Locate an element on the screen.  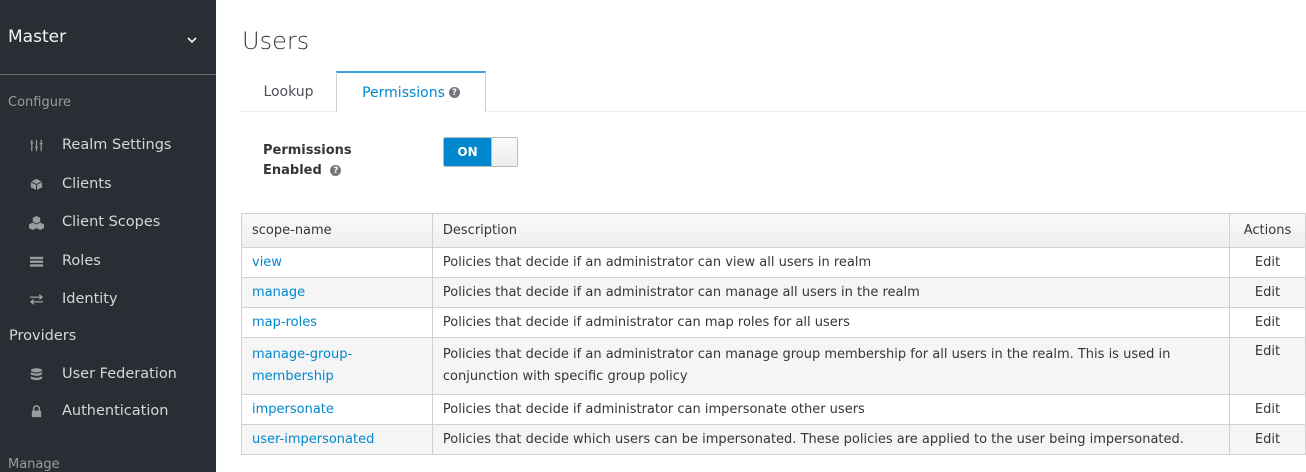
scope-link-view: view is located at coordinates (267, 262).